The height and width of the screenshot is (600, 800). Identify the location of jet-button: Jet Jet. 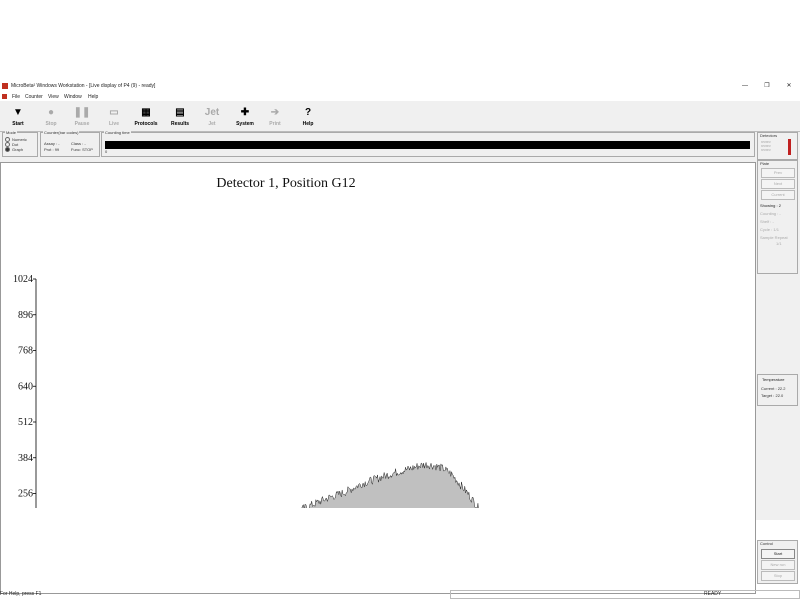
(212, 116).